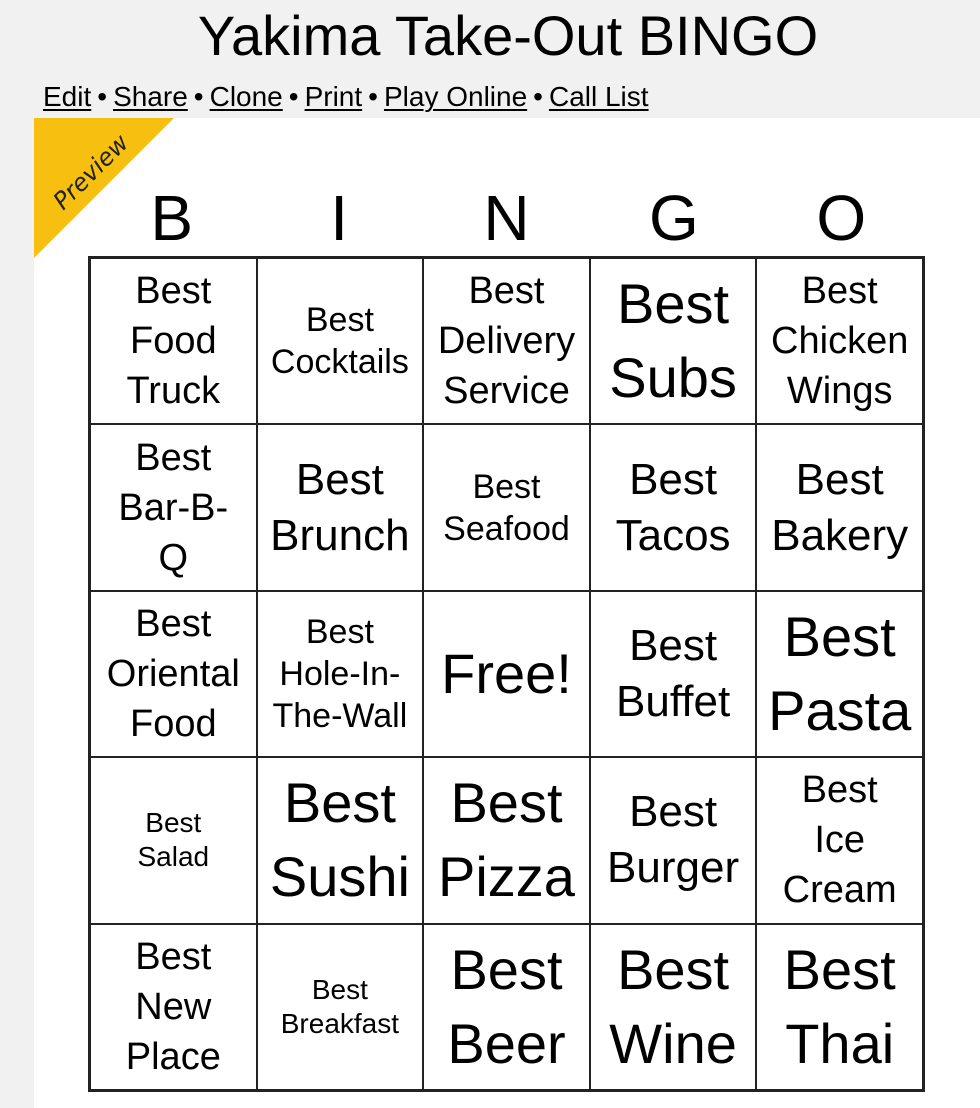 Image resolution: width=980 pixels, height=1108 pixels. What do you see at coordinates (246, 96) in the screenshot?
I see `clone-link: Clone` at bounding box center [246, 96].